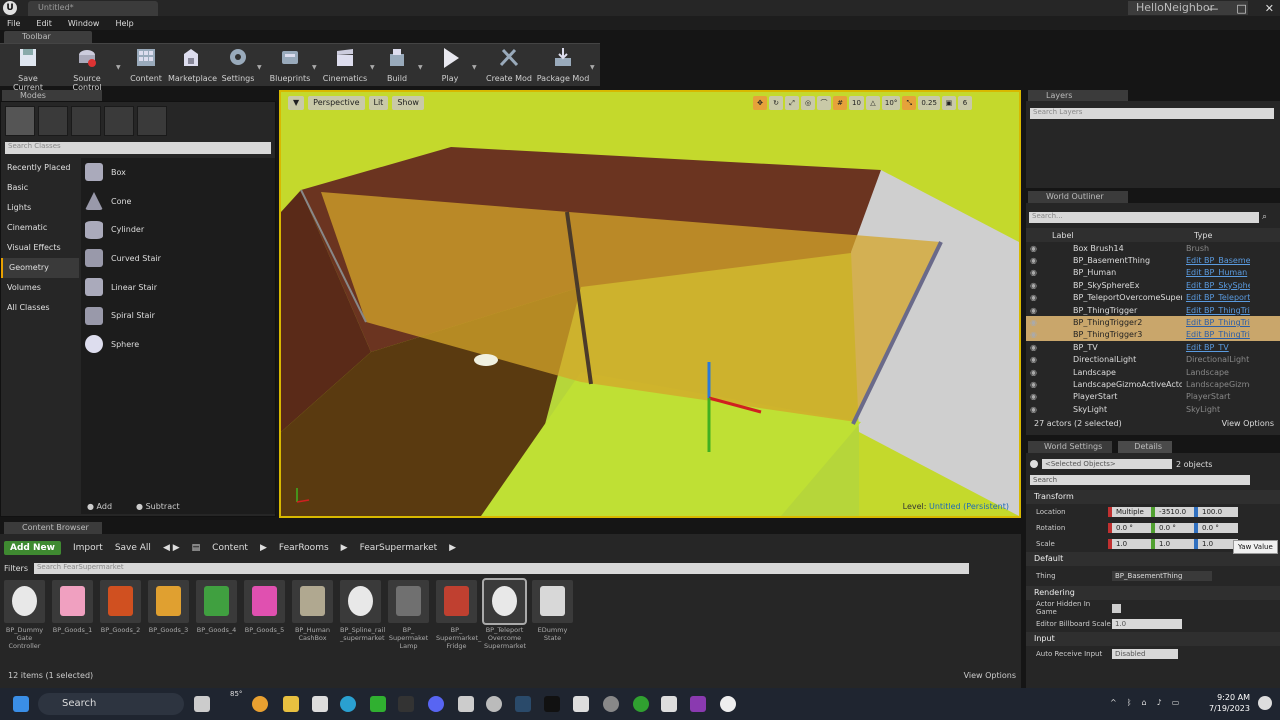  What do you see at coordinates (40, 208) in the screenshot?
I see `category-lights: Lights` at bounding box center [40, 208].